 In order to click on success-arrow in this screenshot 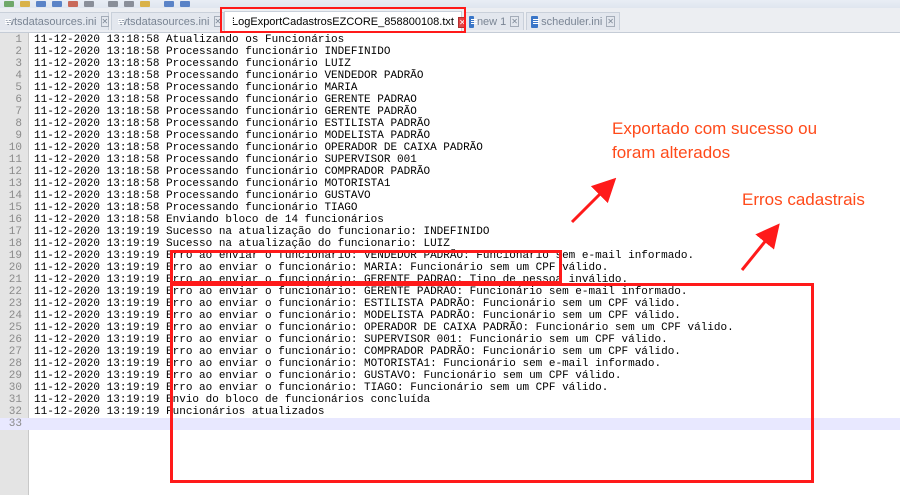, I will do `click(593, 200)`.